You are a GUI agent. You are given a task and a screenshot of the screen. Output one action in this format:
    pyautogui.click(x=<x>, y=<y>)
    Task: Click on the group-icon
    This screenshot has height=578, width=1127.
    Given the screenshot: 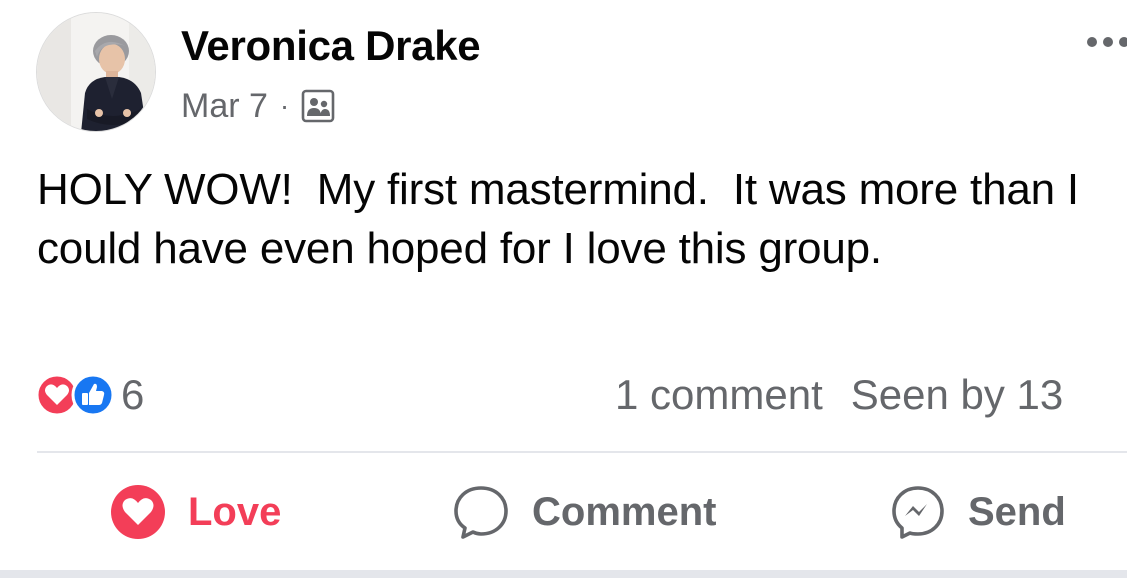 What is the action you would take?
    pyautogui.click(x=318, y=106)
    